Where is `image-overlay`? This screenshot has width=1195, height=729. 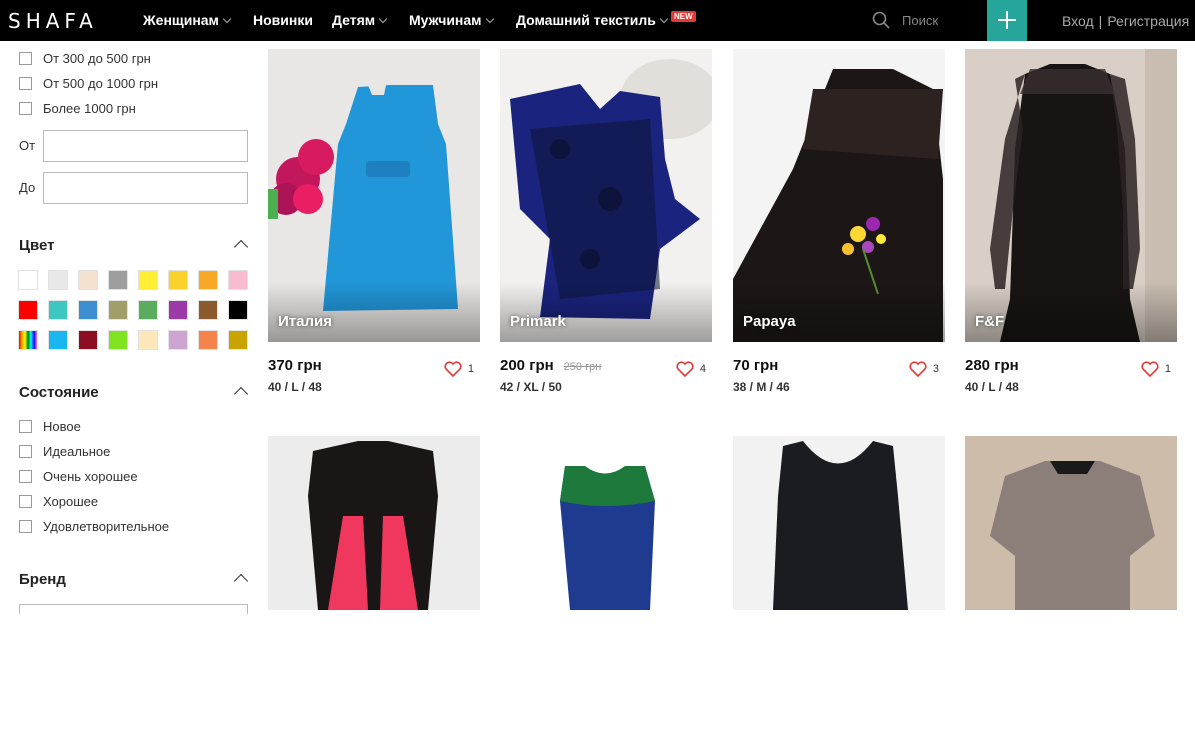
image-overlay is located at coordinates (374, 312).